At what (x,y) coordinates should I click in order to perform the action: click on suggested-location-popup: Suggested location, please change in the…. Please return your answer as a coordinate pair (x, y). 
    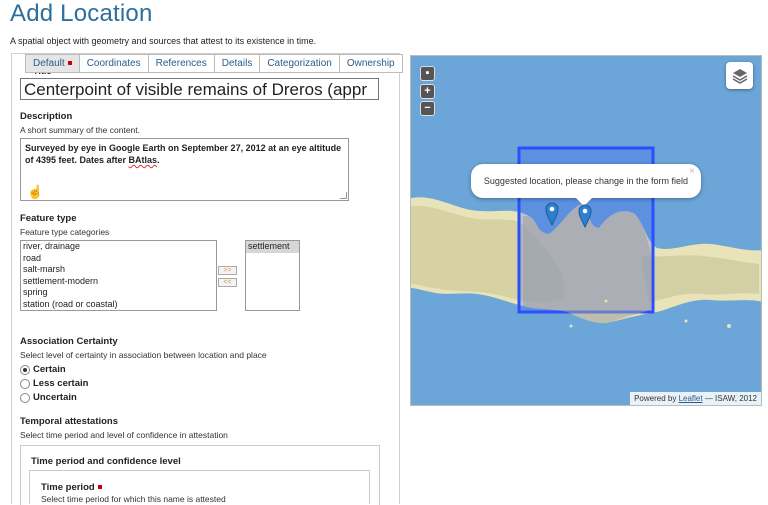
    Looking at the image, I should click on (586, 185).